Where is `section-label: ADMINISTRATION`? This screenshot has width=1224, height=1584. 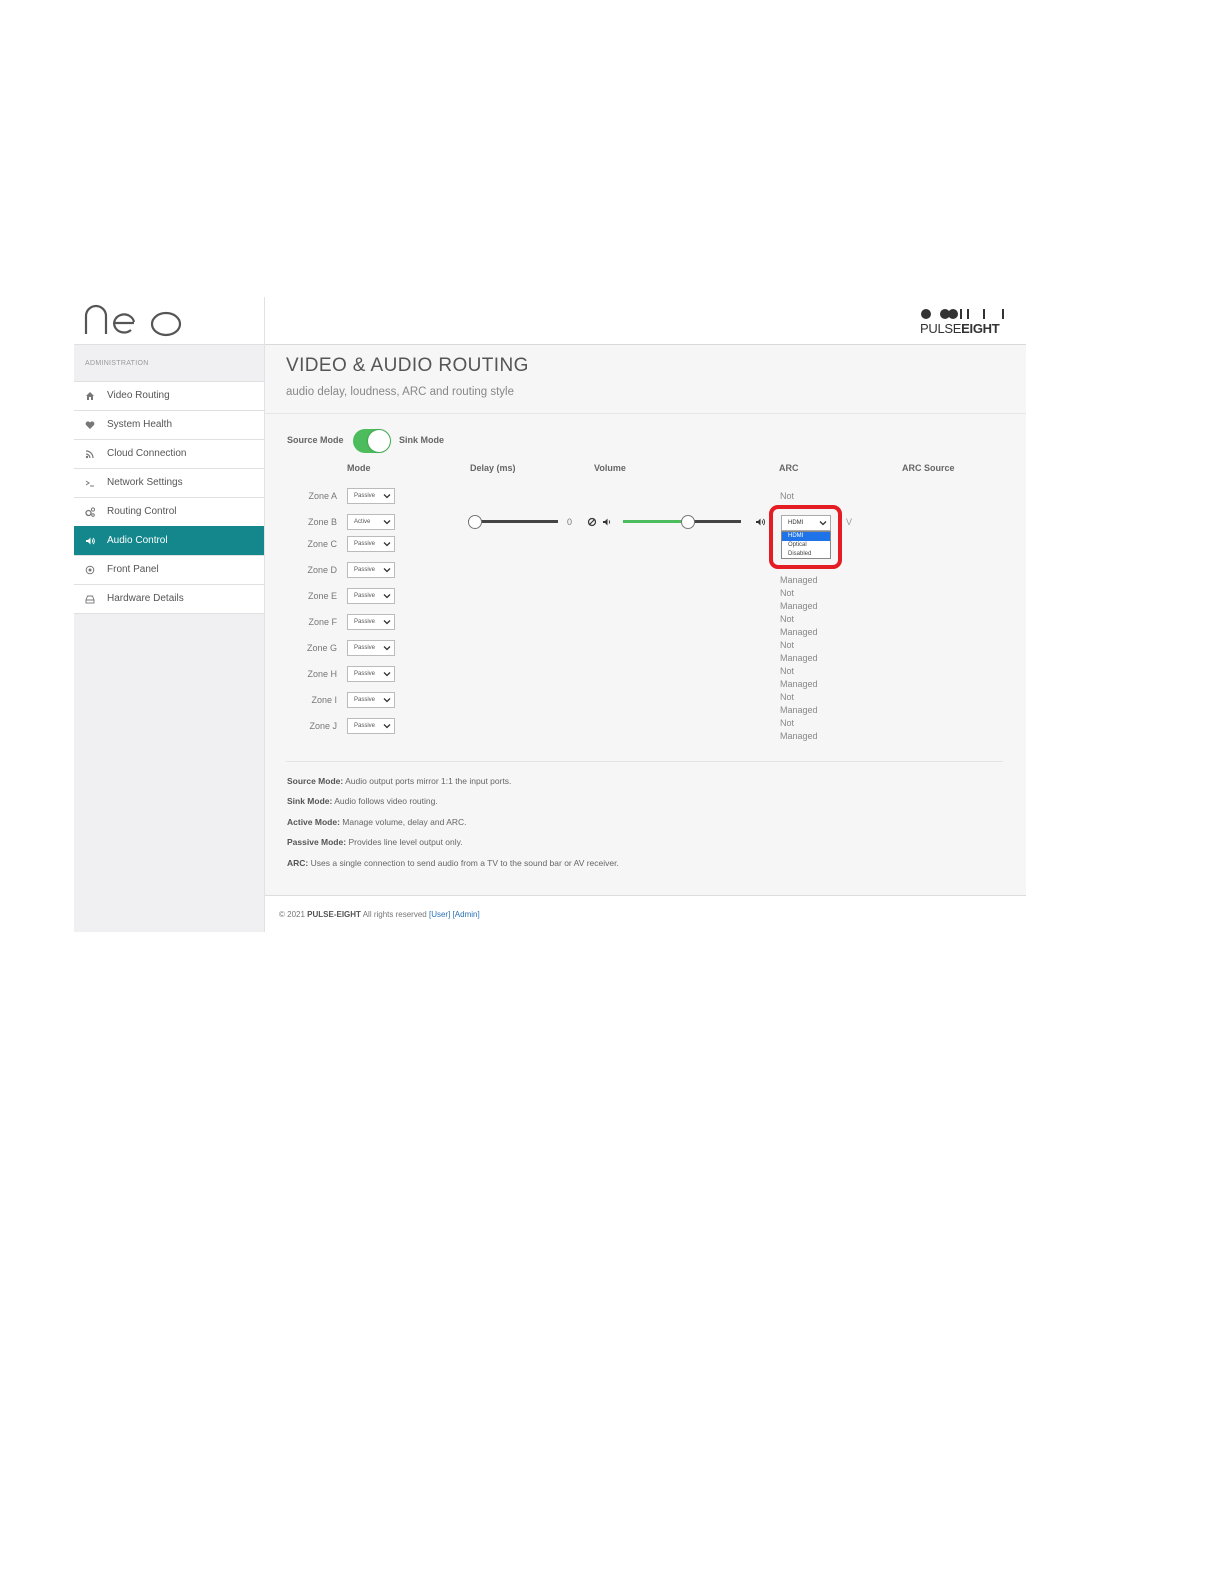 section-label: ADMINISTRATION is located at coordinates (117, 363).